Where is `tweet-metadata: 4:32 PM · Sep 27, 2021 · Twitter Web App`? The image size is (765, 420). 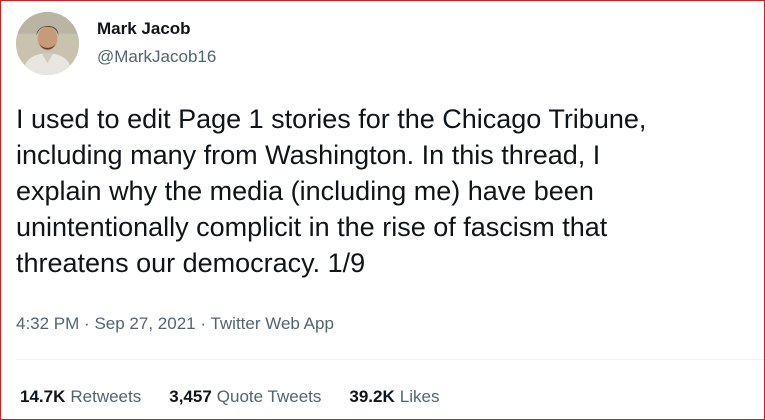 tweet-metadata: 4:32 PM · Sep 27, 2021 · Twitter Web App is located at coordinates (175, 324).